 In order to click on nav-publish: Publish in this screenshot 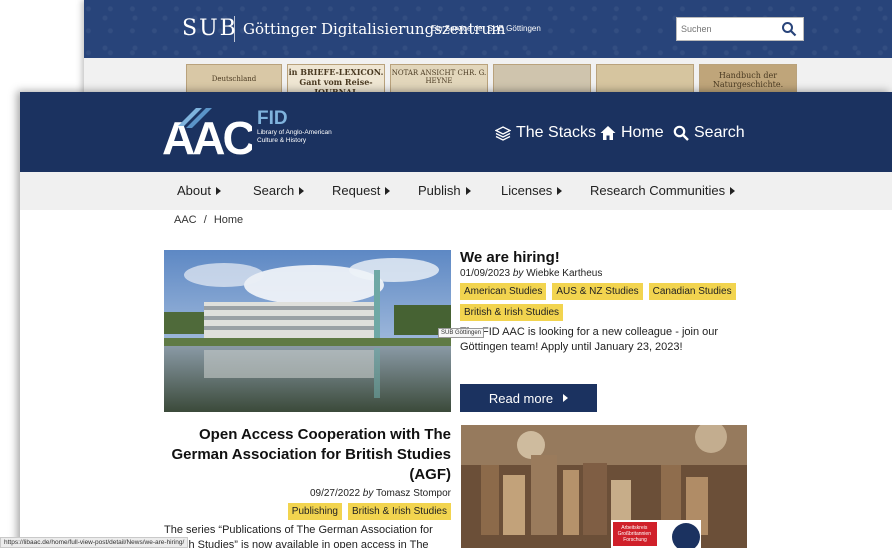, I will do `click(444, 190)`.